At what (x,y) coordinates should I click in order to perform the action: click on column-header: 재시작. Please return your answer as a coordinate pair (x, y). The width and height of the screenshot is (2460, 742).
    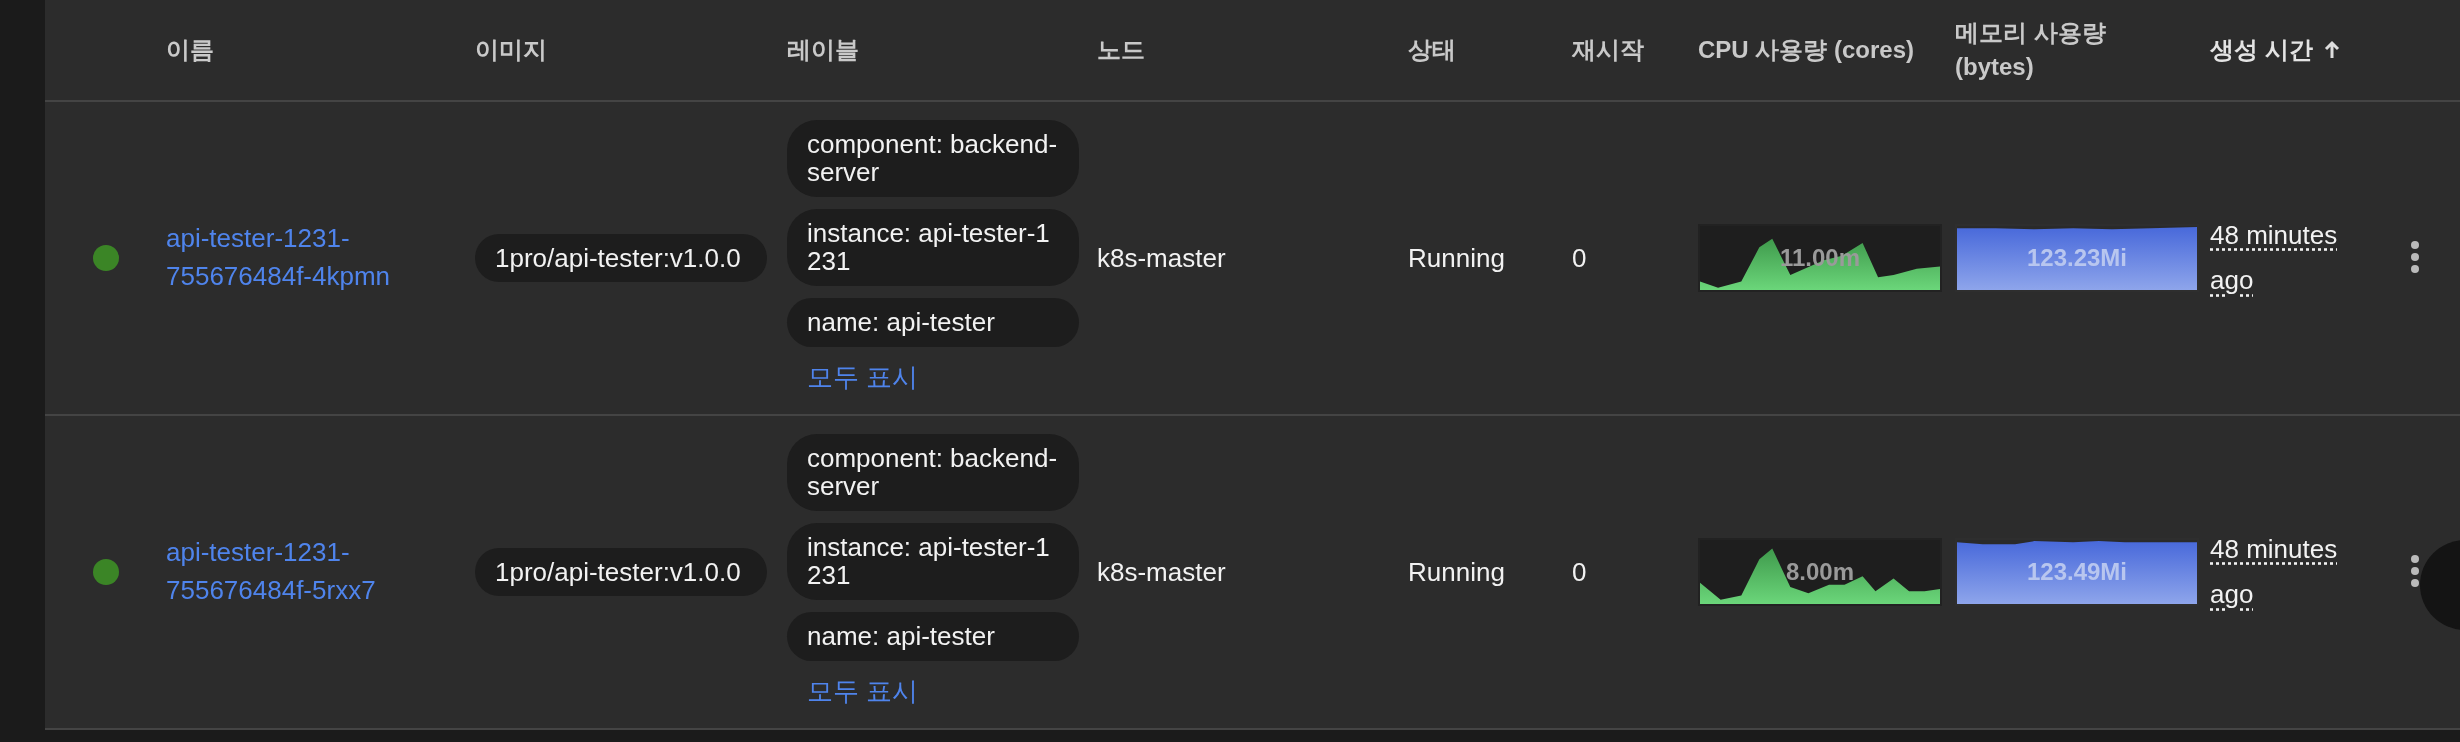
    Looking at the image, I should click on (1608, 50).